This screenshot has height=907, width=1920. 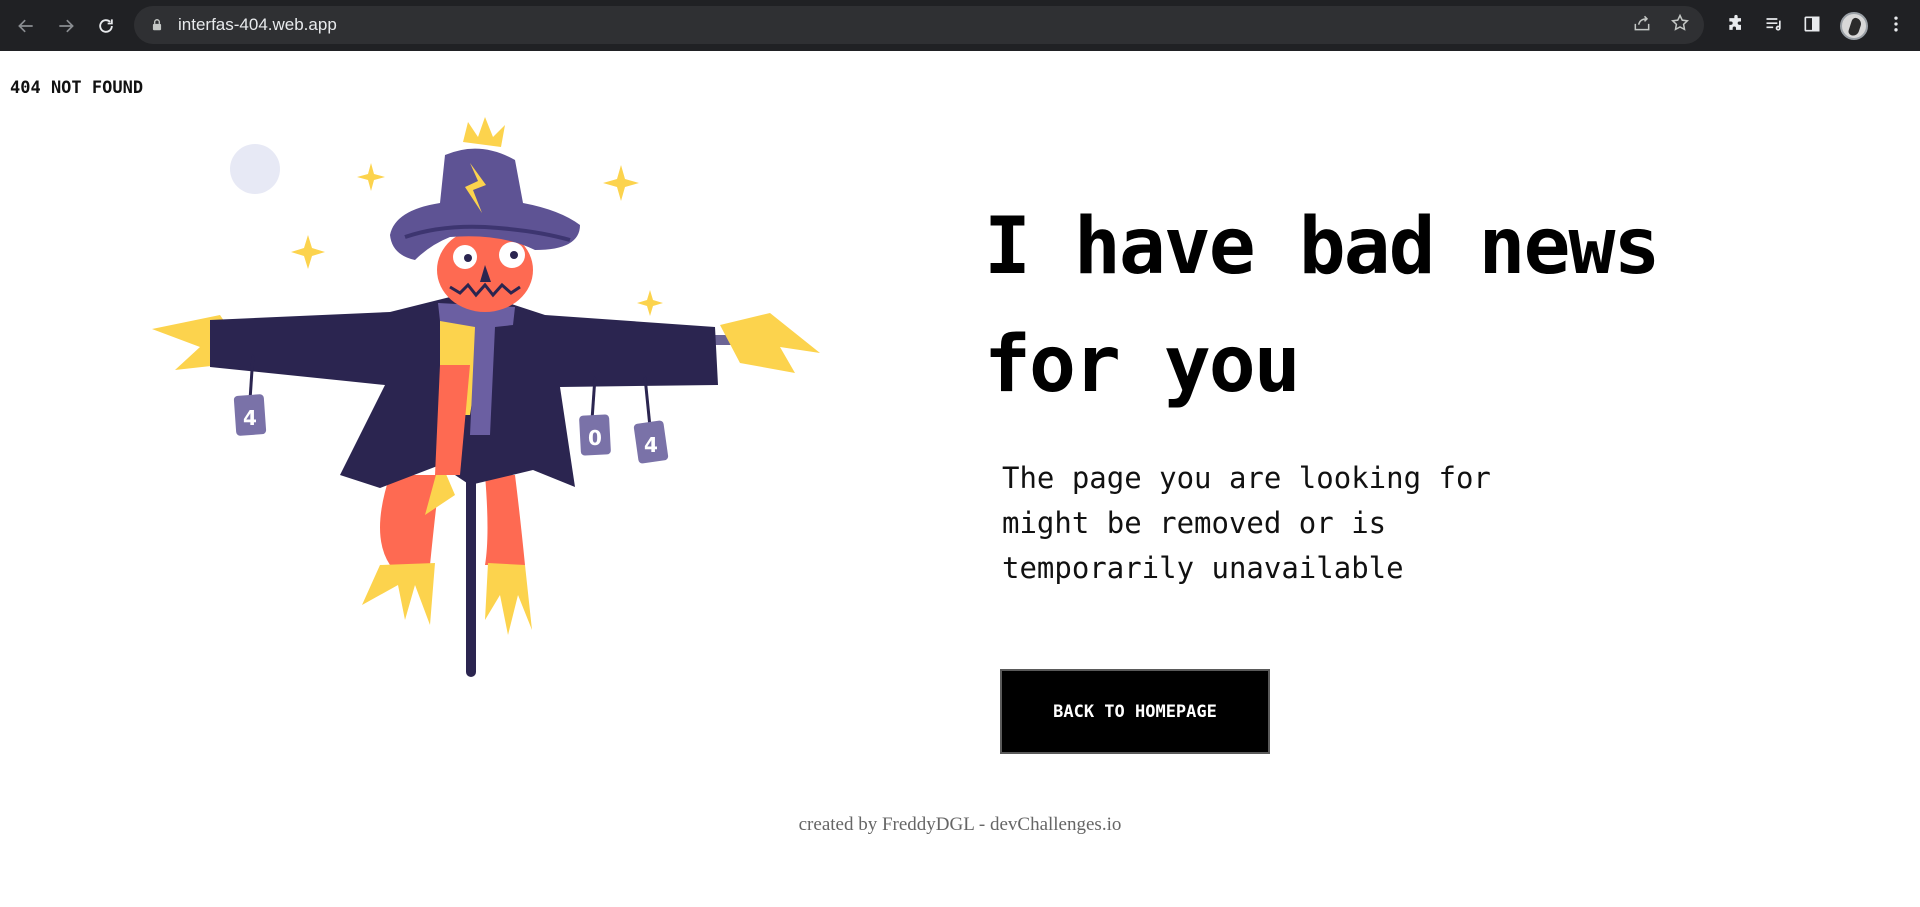 I want to click on browser-toolbar: interfas-404.web.app, so click(x=960, y=25).